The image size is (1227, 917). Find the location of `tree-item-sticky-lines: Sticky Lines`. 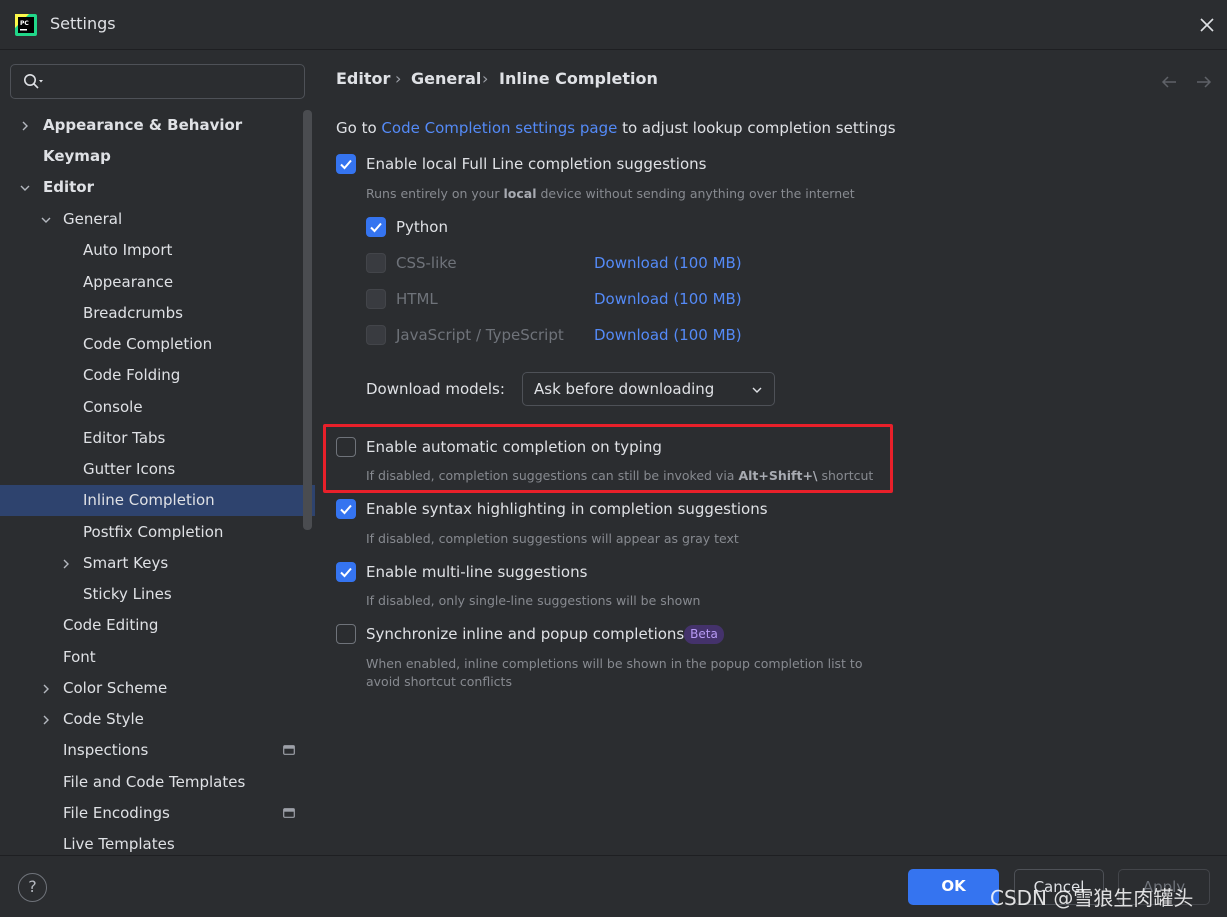

tree-item-sticky-lines: Sticky Lines is located at coordinates (157, 594).